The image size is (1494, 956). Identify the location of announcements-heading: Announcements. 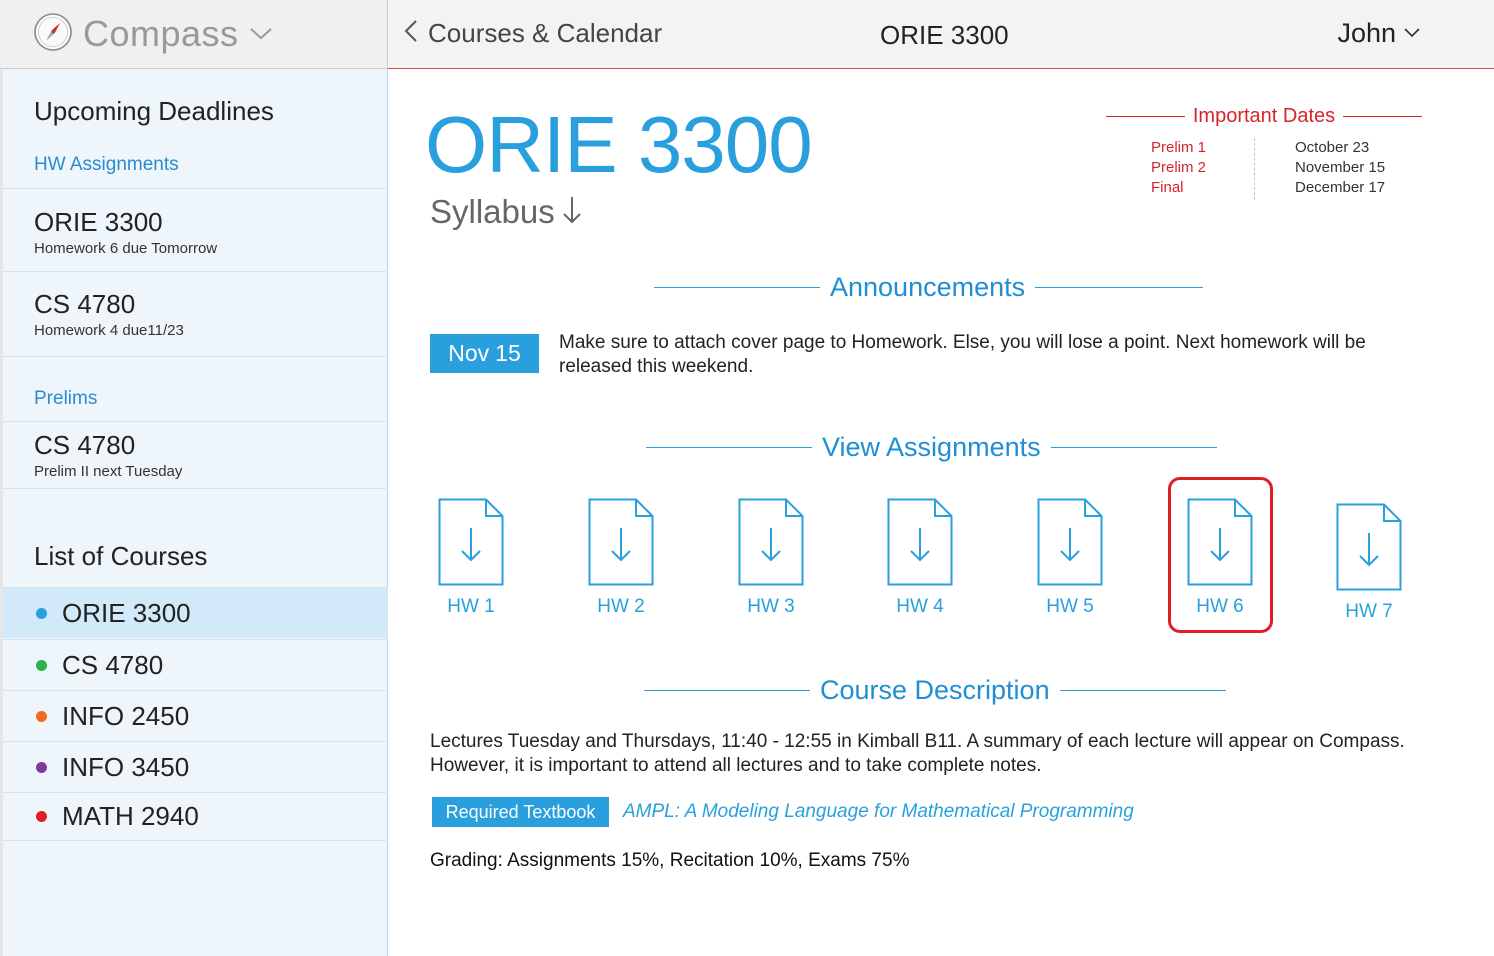
(928, 287).